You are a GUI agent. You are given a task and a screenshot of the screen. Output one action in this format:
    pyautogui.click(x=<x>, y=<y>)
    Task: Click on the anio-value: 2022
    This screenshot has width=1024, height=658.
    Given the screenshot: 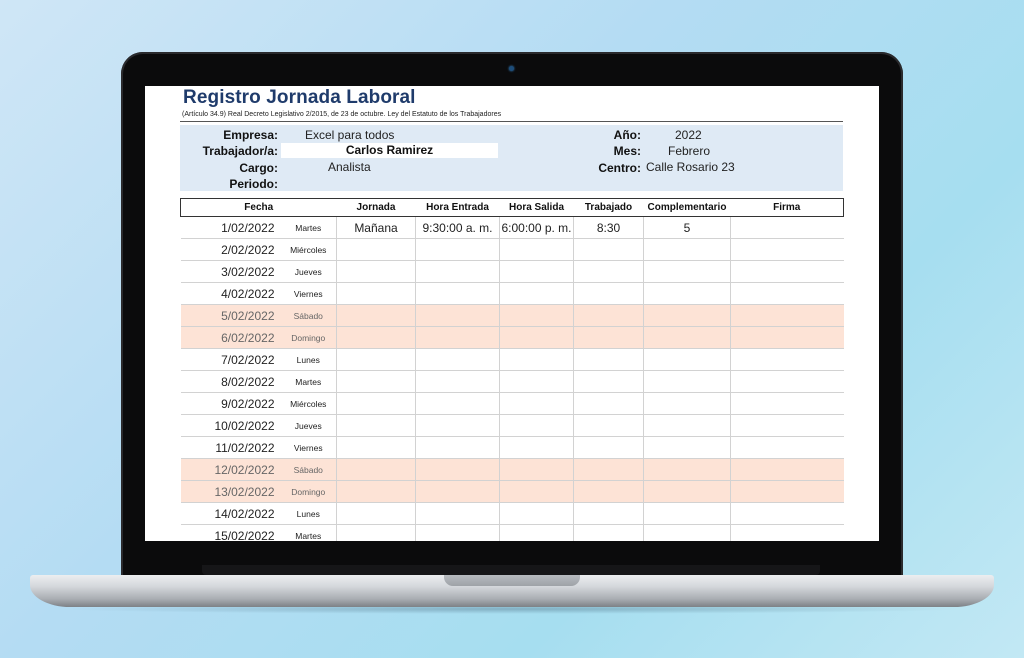 What is the action you would take?
    pyautogui.click(x=688, y=135)
    